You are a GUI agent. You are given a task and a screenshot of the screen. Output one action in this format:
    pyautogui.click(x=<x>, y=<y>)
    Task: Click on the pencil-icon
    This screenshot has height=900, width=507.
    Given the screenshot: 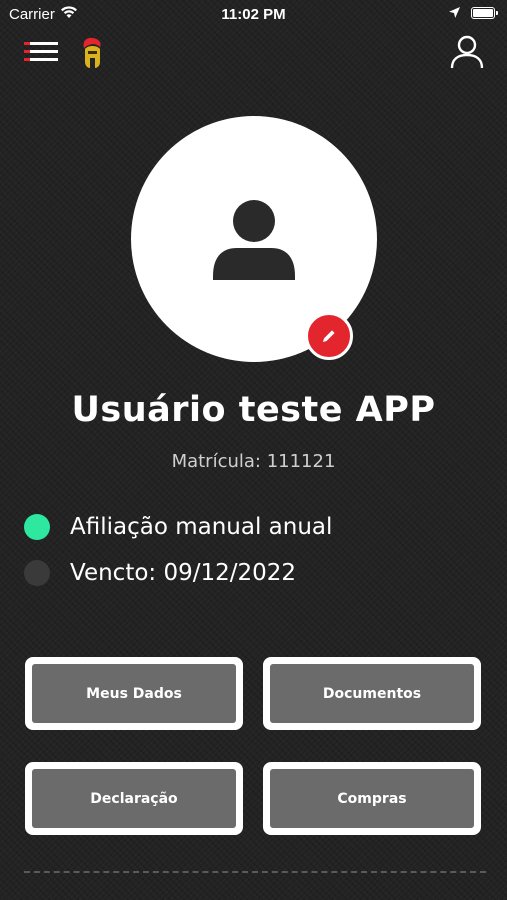 What is the action you would take?
    pyautogui.click(x=329, y=336)
    